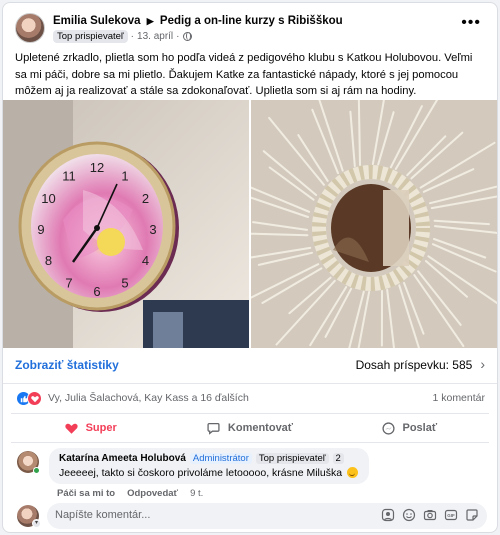  What do you see at coordinates (482, 364) in the screenshot?
I see `chevron-right-icon: ›` at bounding box center [482, 364].